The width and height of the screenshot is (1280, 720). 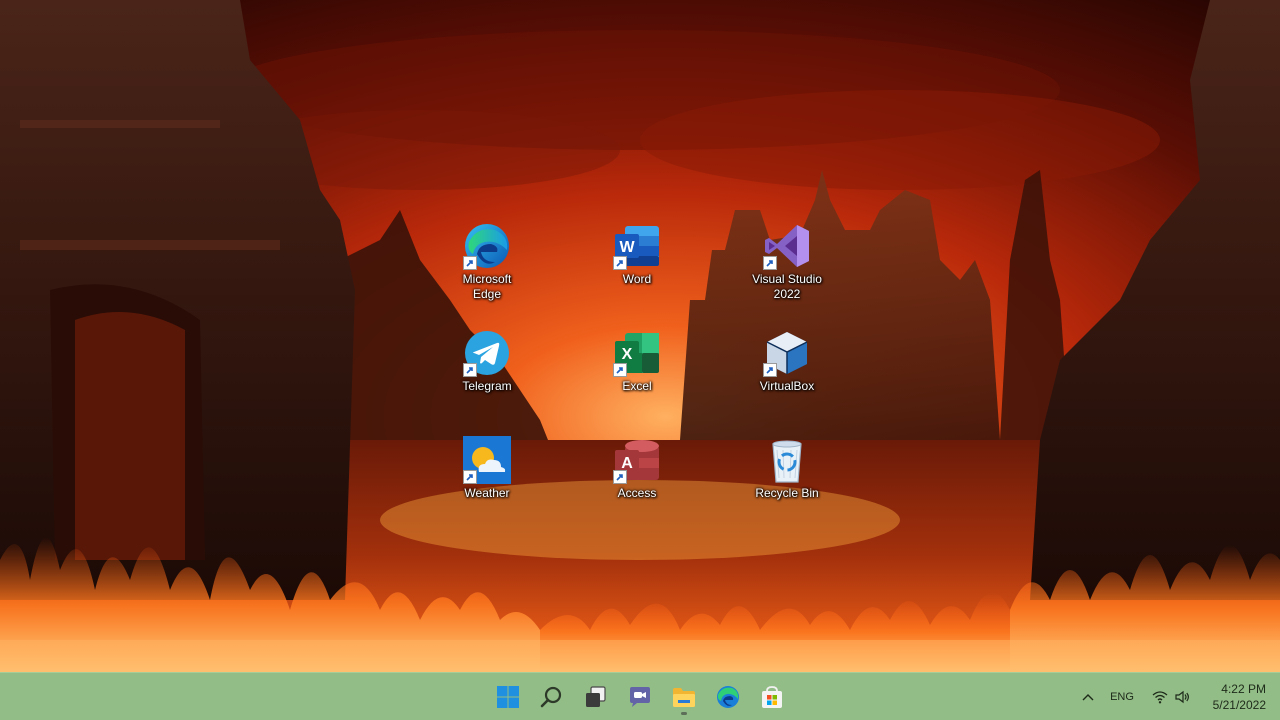 What do you see at coordinates (637, 279) in the screenshot?
I see `desktop-icon-label: Word` at bounding box center [637, 279].